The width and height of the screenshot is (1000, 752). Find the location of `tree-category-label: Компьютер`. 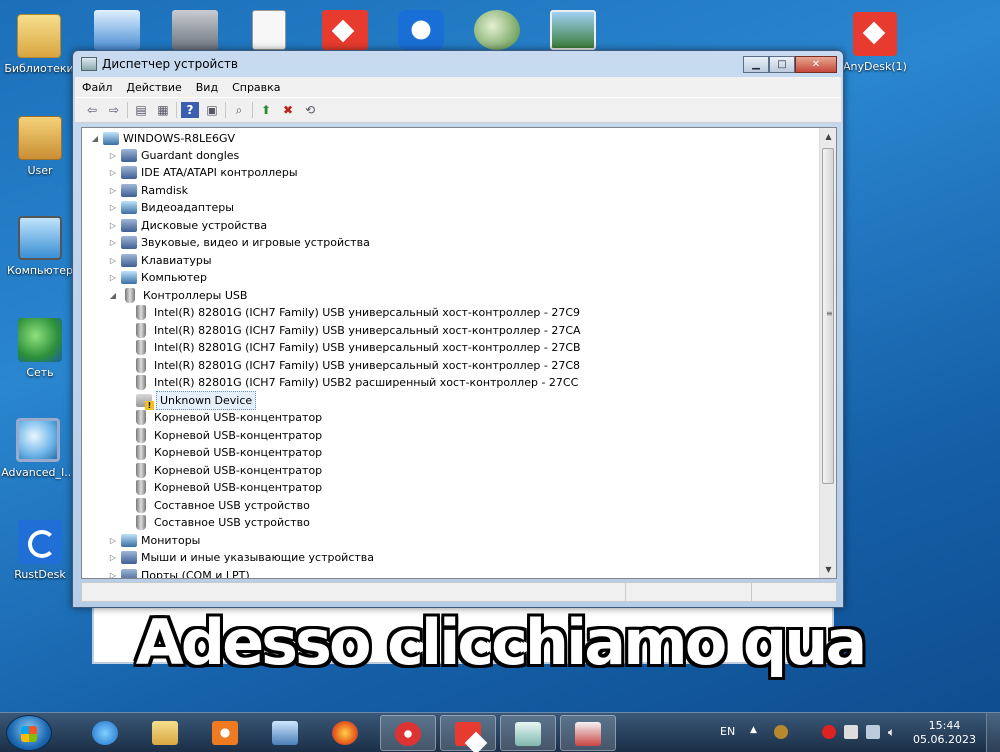

tree-category-label: Компьютер is located at coordinates (174, 277).